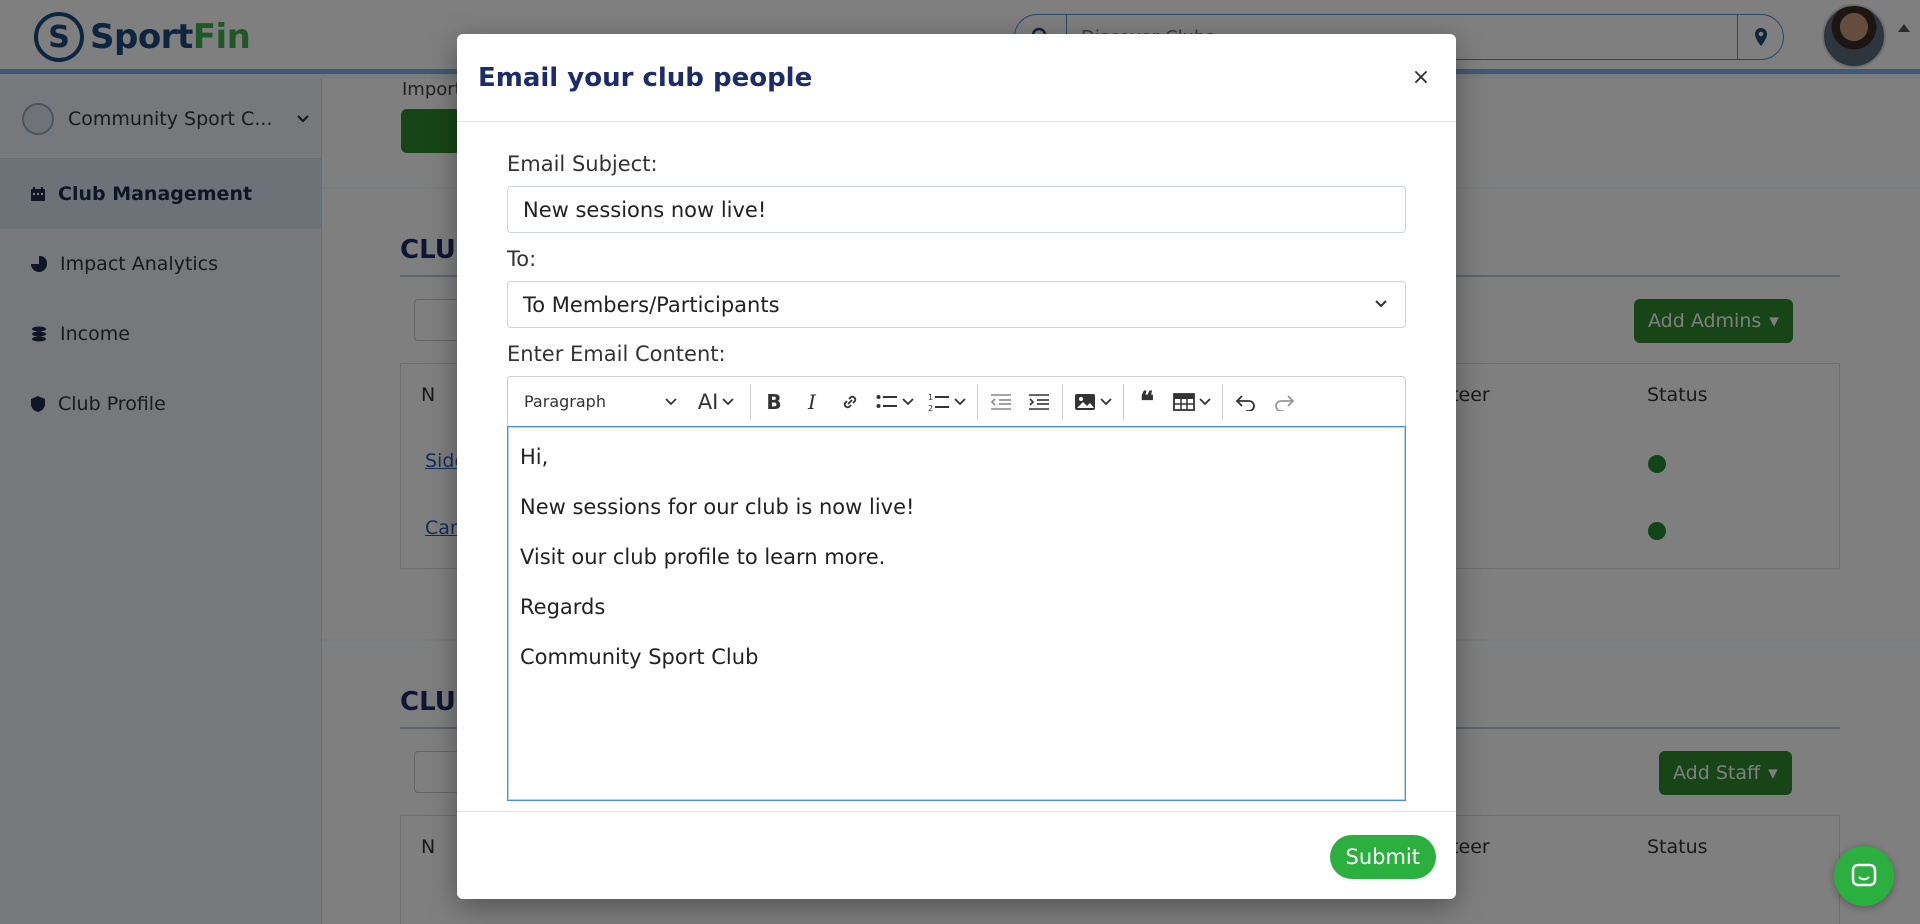 This screenshot has height=924, width=1920. I want to click on link-icon, so click(850, 402).